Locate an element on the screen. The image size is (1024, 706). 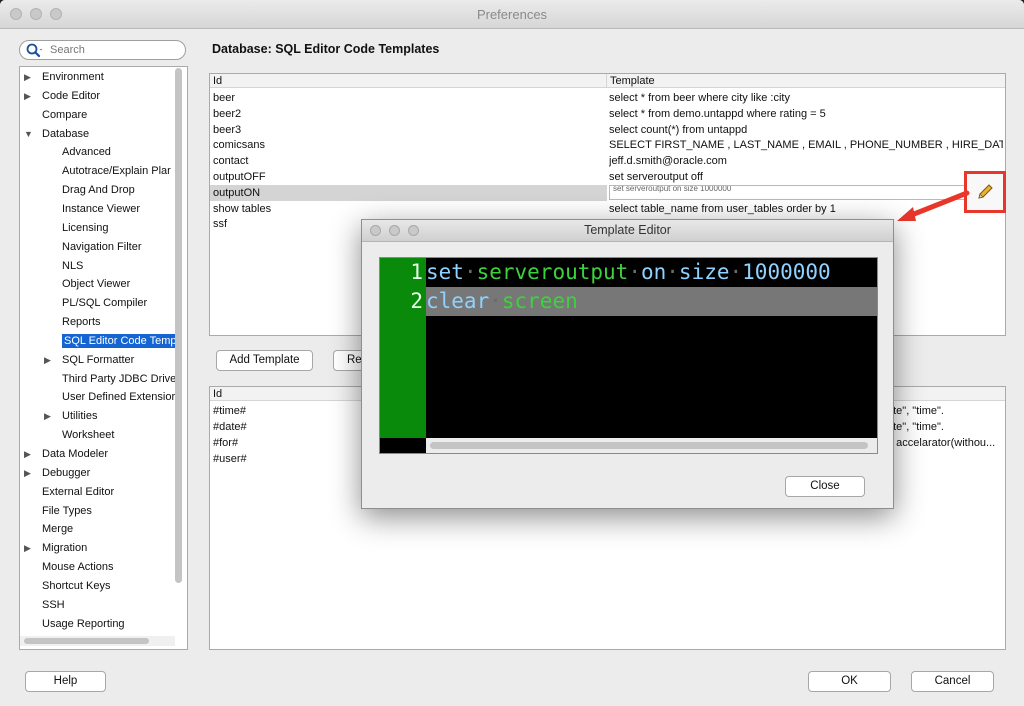
search-input is located at coordinates (112, 50).